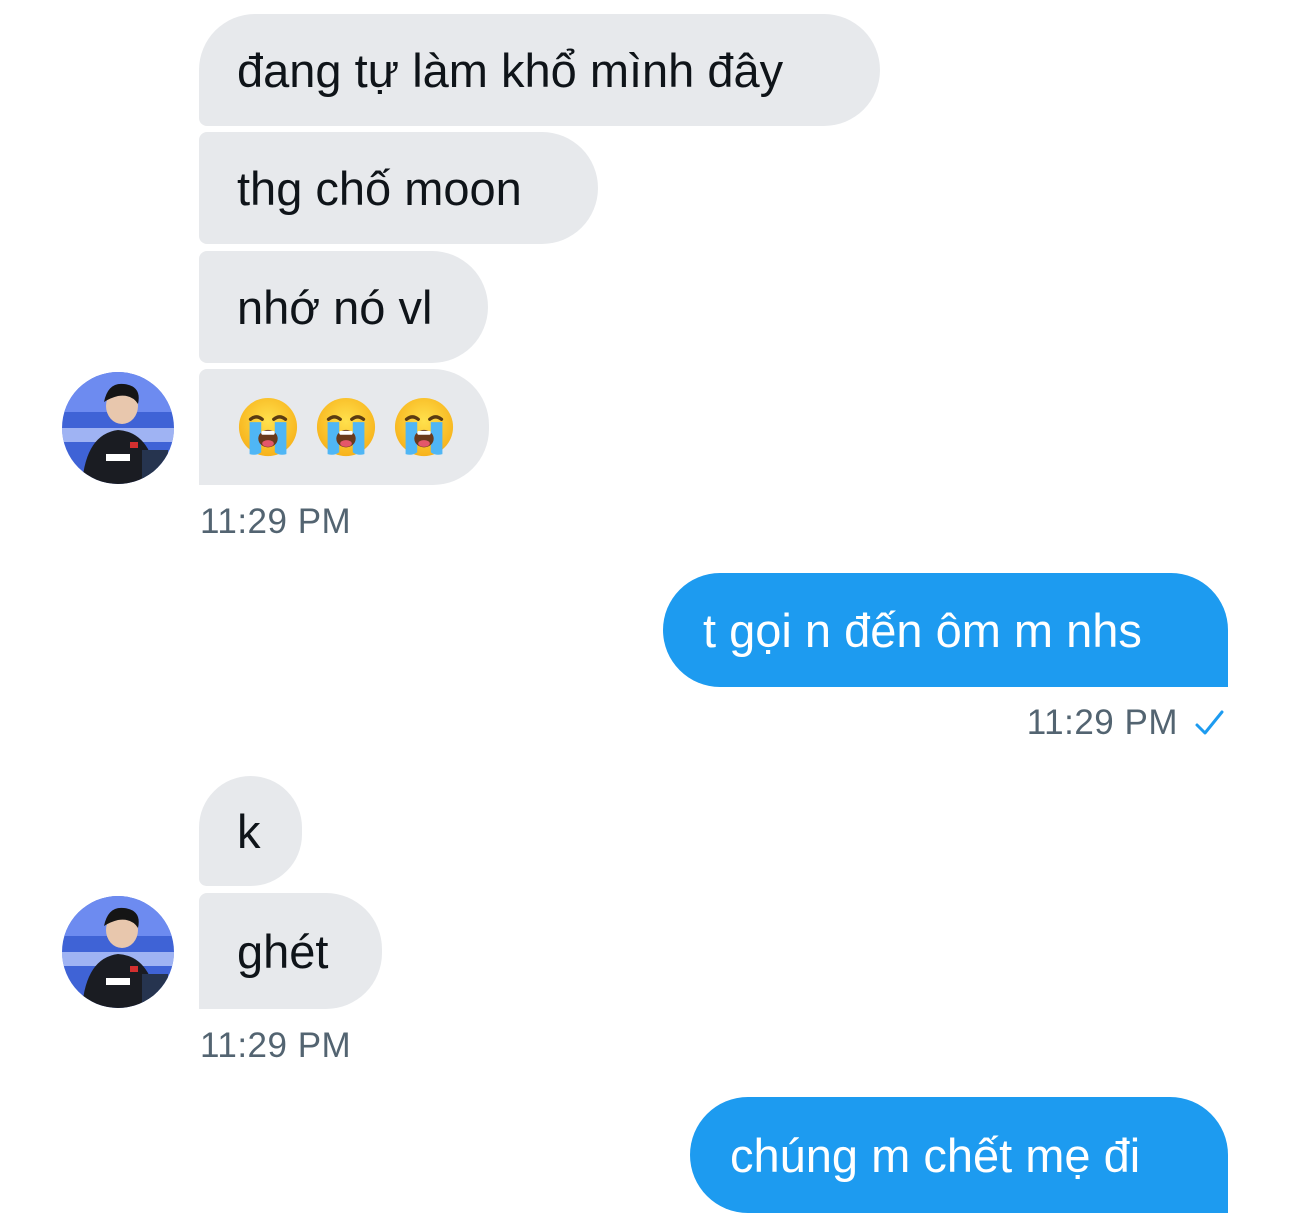  What do you see at coordinates (283, 951) in the screenshot?
I see `message-text: ghét` at bounding box center [283, 951].